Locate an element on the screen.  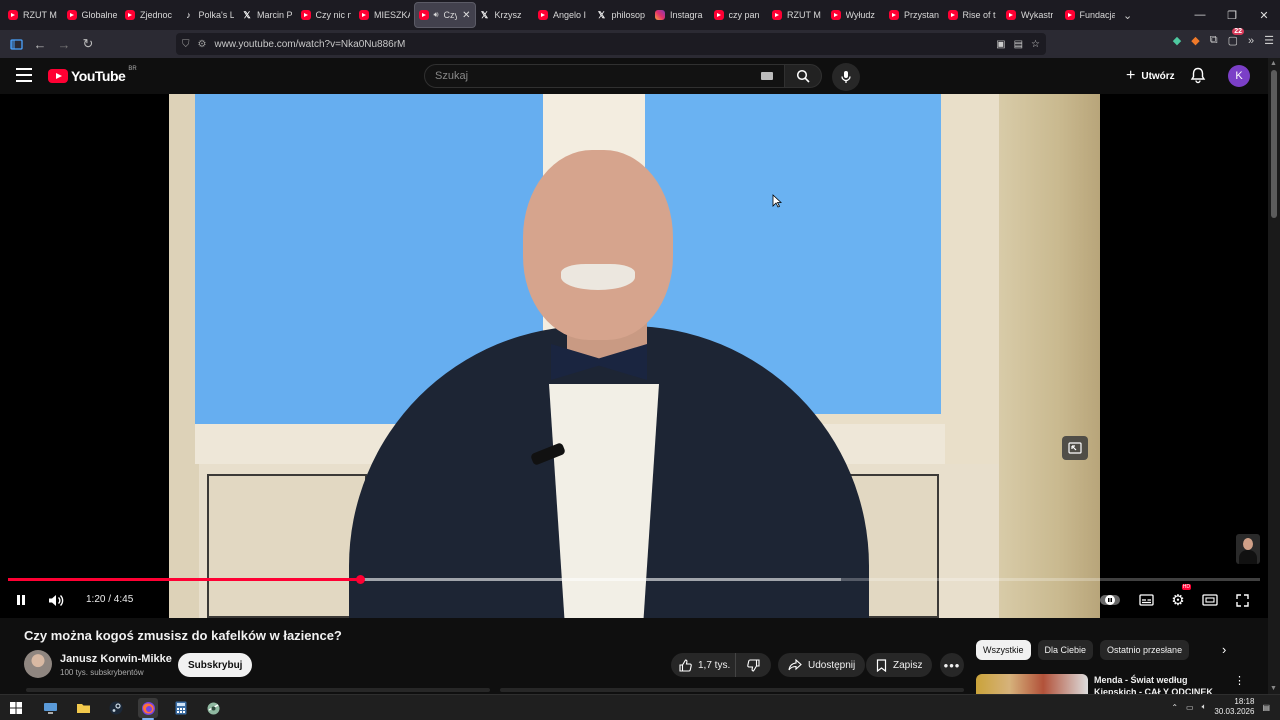
like-button: 1,7 tys. is located at coordinates (703, 665).